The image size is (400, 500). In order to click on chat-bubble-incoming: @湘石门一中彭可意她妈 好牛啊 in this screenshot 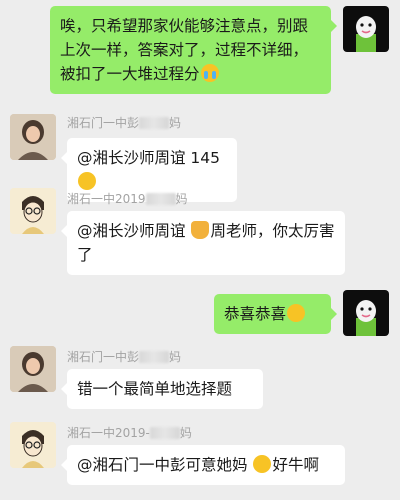, I will do `click(203, 465)`.